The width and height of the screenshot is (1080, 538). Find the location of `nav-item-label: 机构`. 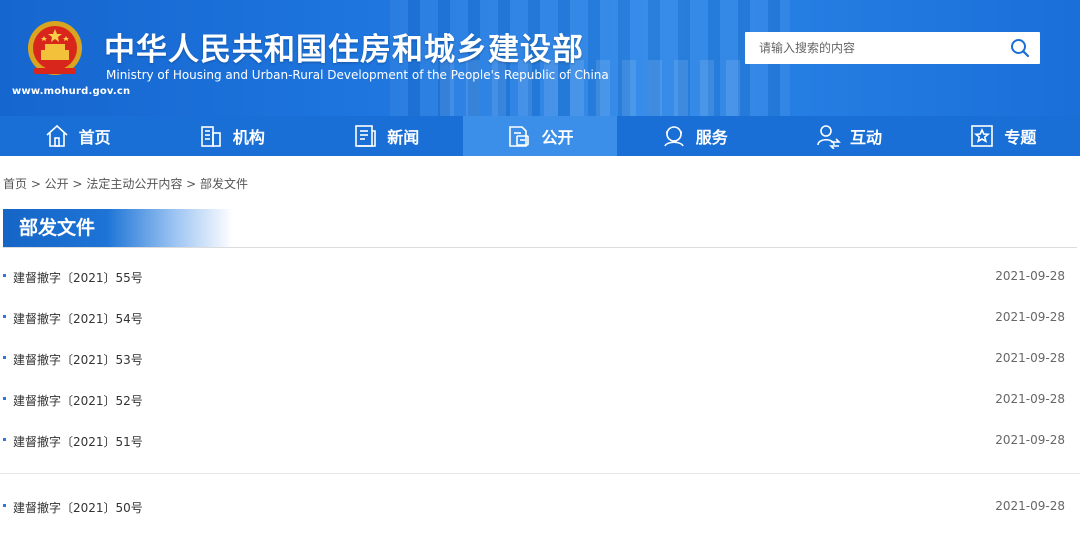

nav-item-label: 机构 is located at coordinates (248, 137).